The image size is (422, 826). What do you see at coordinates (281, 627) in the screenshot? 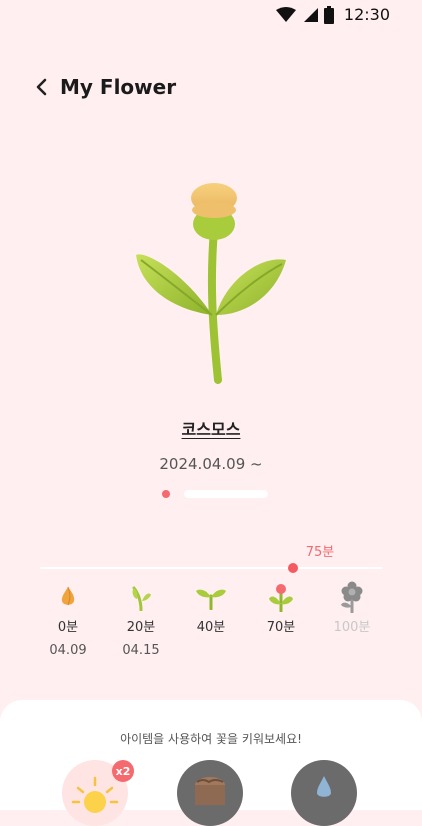
I see `stage-minutes: 70분` at bounding box center [281, 627].